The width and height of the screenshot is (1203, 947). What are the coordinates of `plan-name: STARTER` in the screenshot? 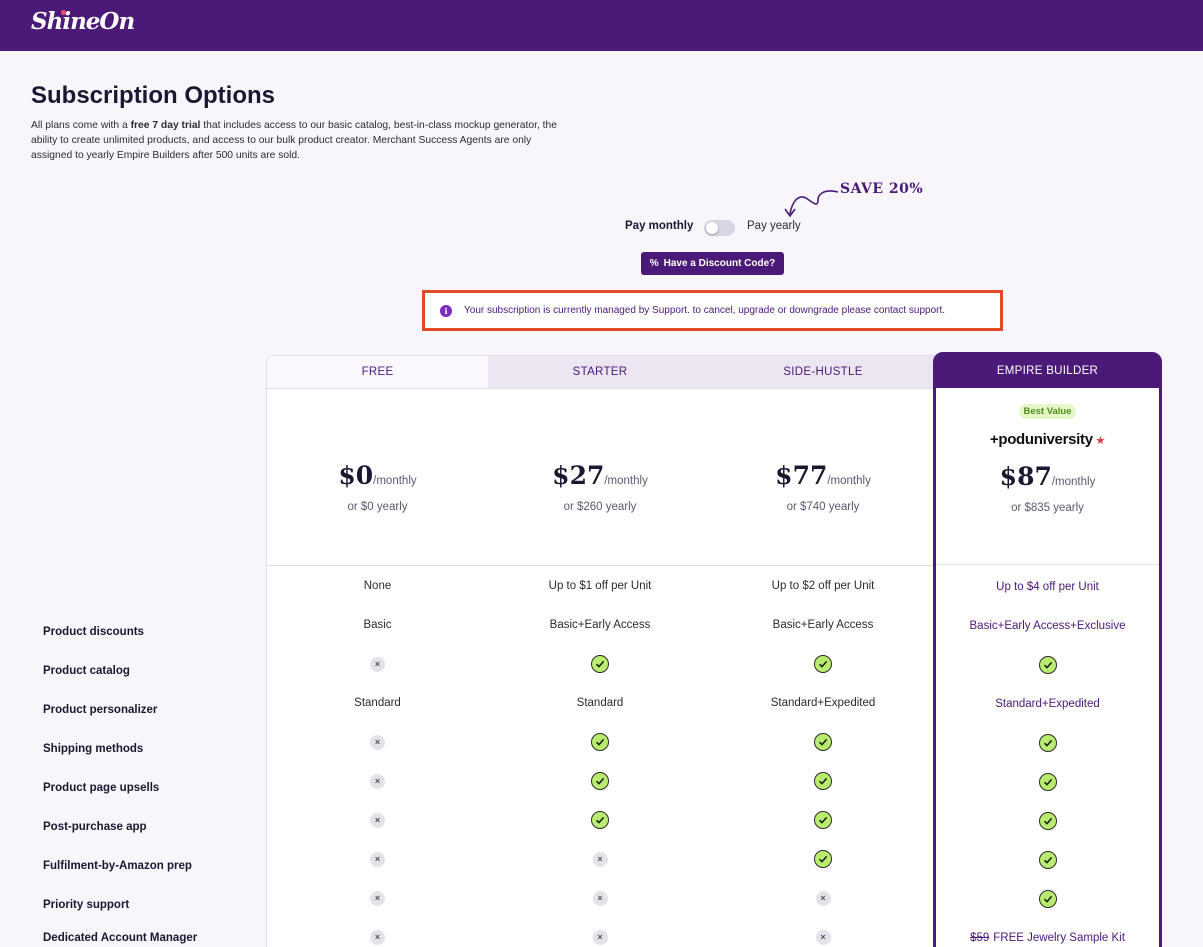 It's located at (600, 372).